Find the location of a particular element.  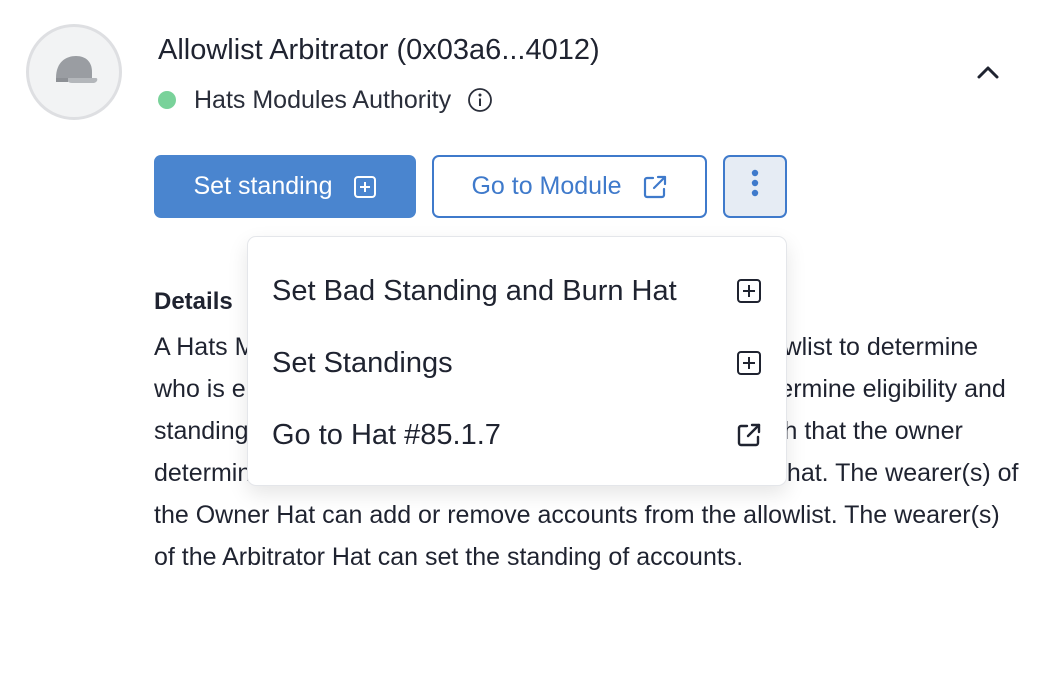

collapse-button is located at coordinates (988, 74).